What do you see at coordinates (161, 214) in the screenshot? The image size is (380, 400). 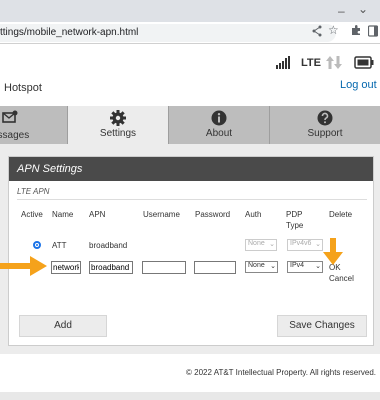 I see `column-header-username: Username` at bounding box center [161, 214].